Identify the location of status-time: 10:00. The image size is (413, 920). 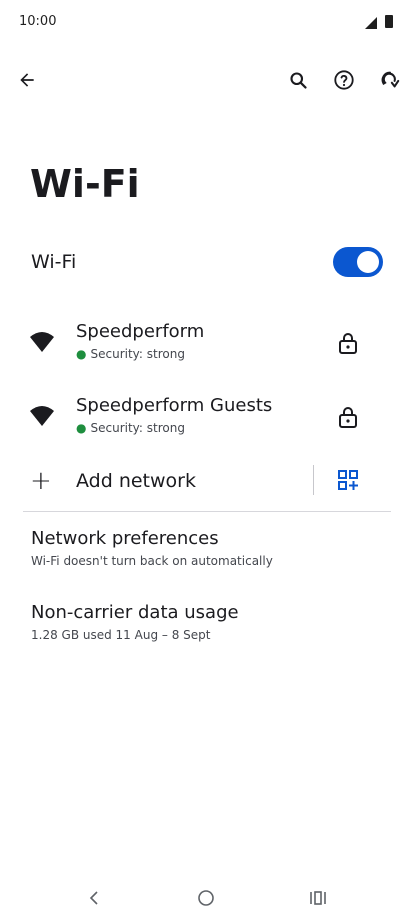
(38, 21).